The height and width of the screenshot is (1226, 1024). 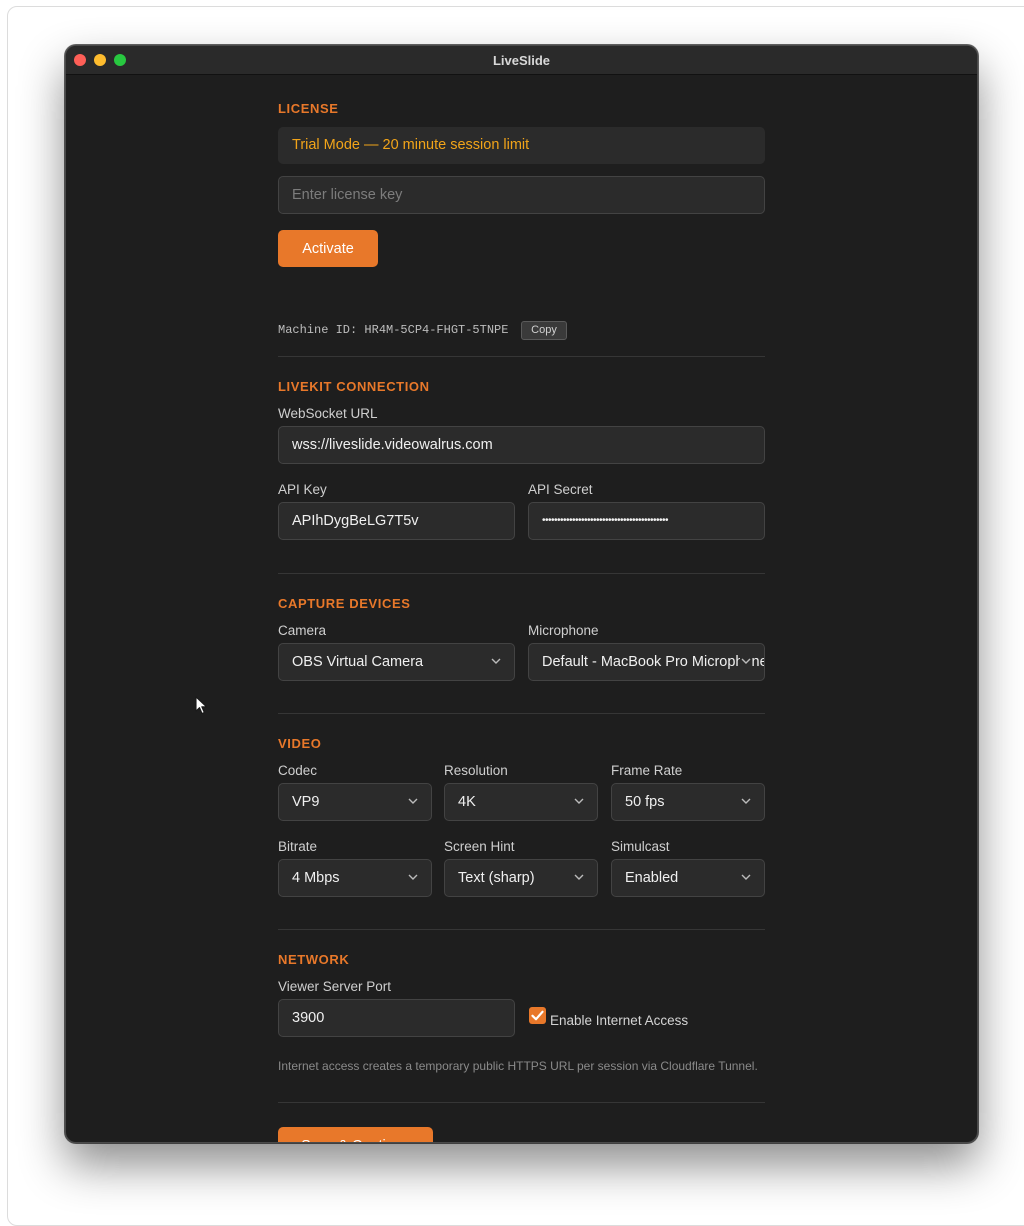 What do you see at coordinates (396, 521) in the screenshot?
I see `api-key-input` at bounding box center [396, 521].